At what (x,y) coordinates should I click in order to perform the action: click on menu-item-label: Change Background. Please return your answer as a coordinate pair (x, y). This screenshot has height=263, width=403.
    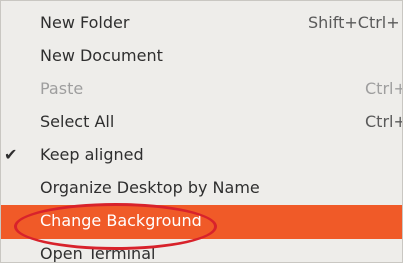
    Looking at the image, I should click on (121, 220).